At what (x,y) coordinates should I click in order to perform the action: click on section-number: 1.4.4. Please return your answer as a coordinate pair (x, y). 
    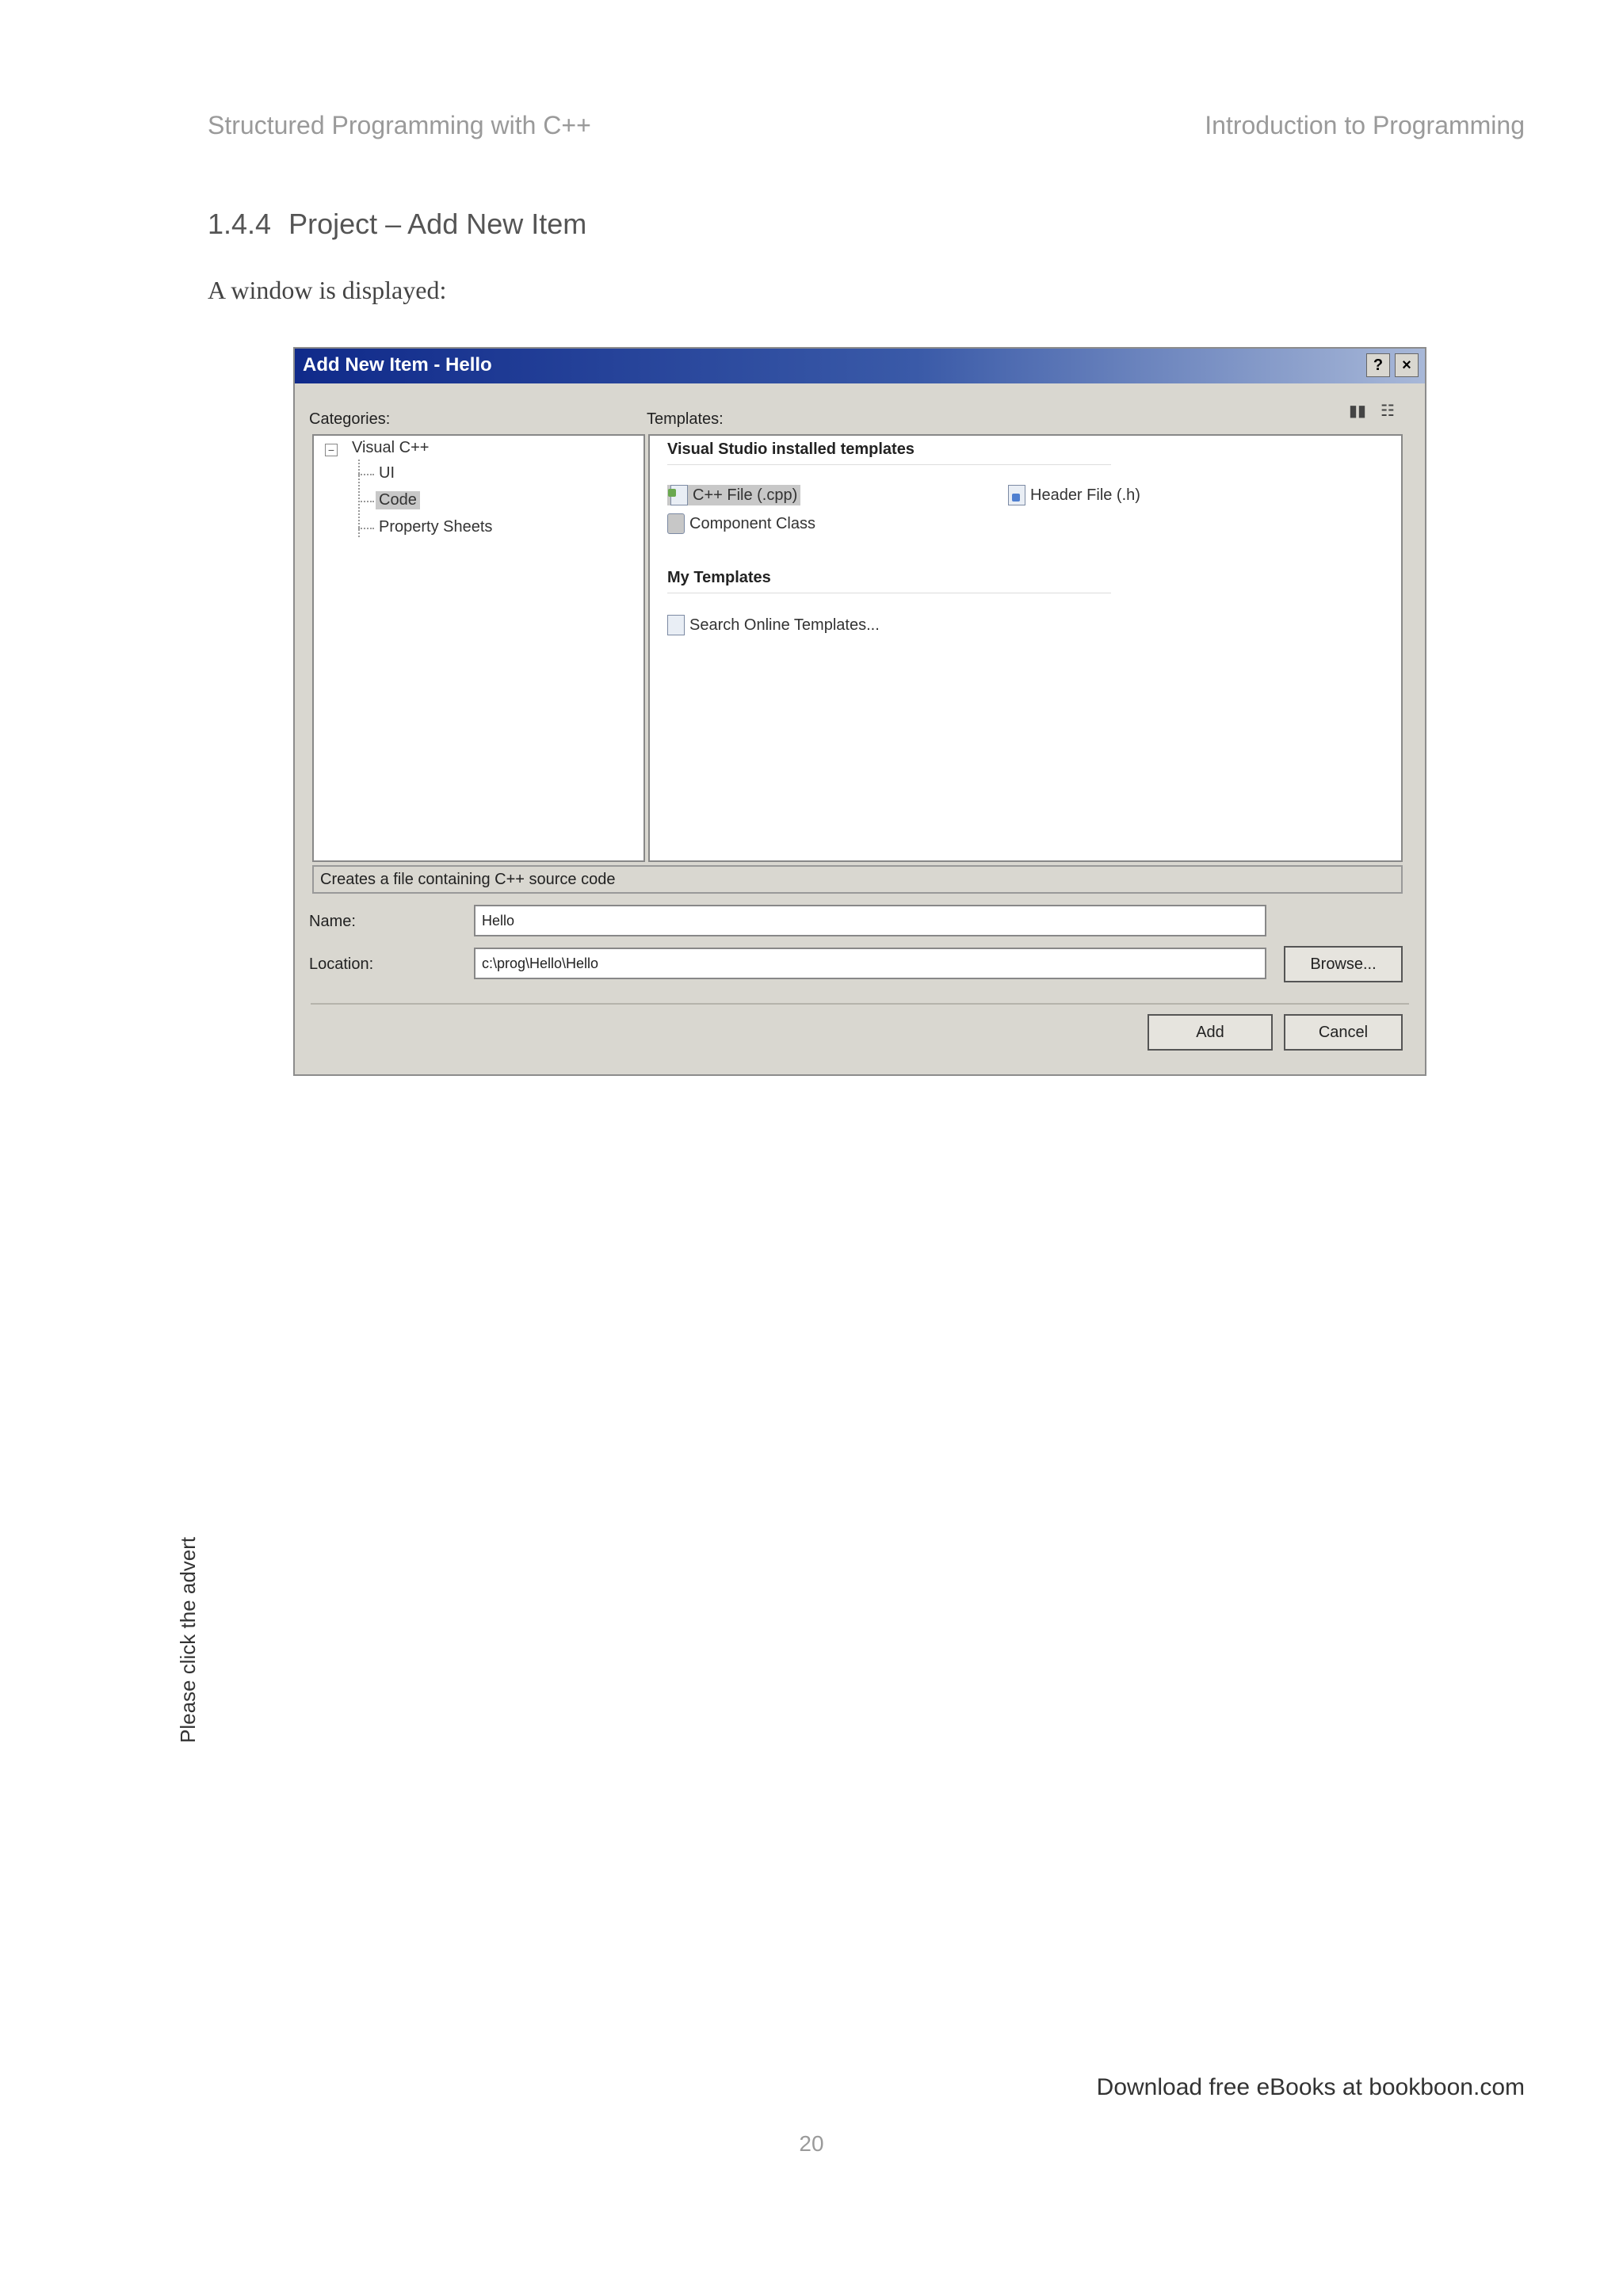
    Looking at the image, I should click on (240, 224).